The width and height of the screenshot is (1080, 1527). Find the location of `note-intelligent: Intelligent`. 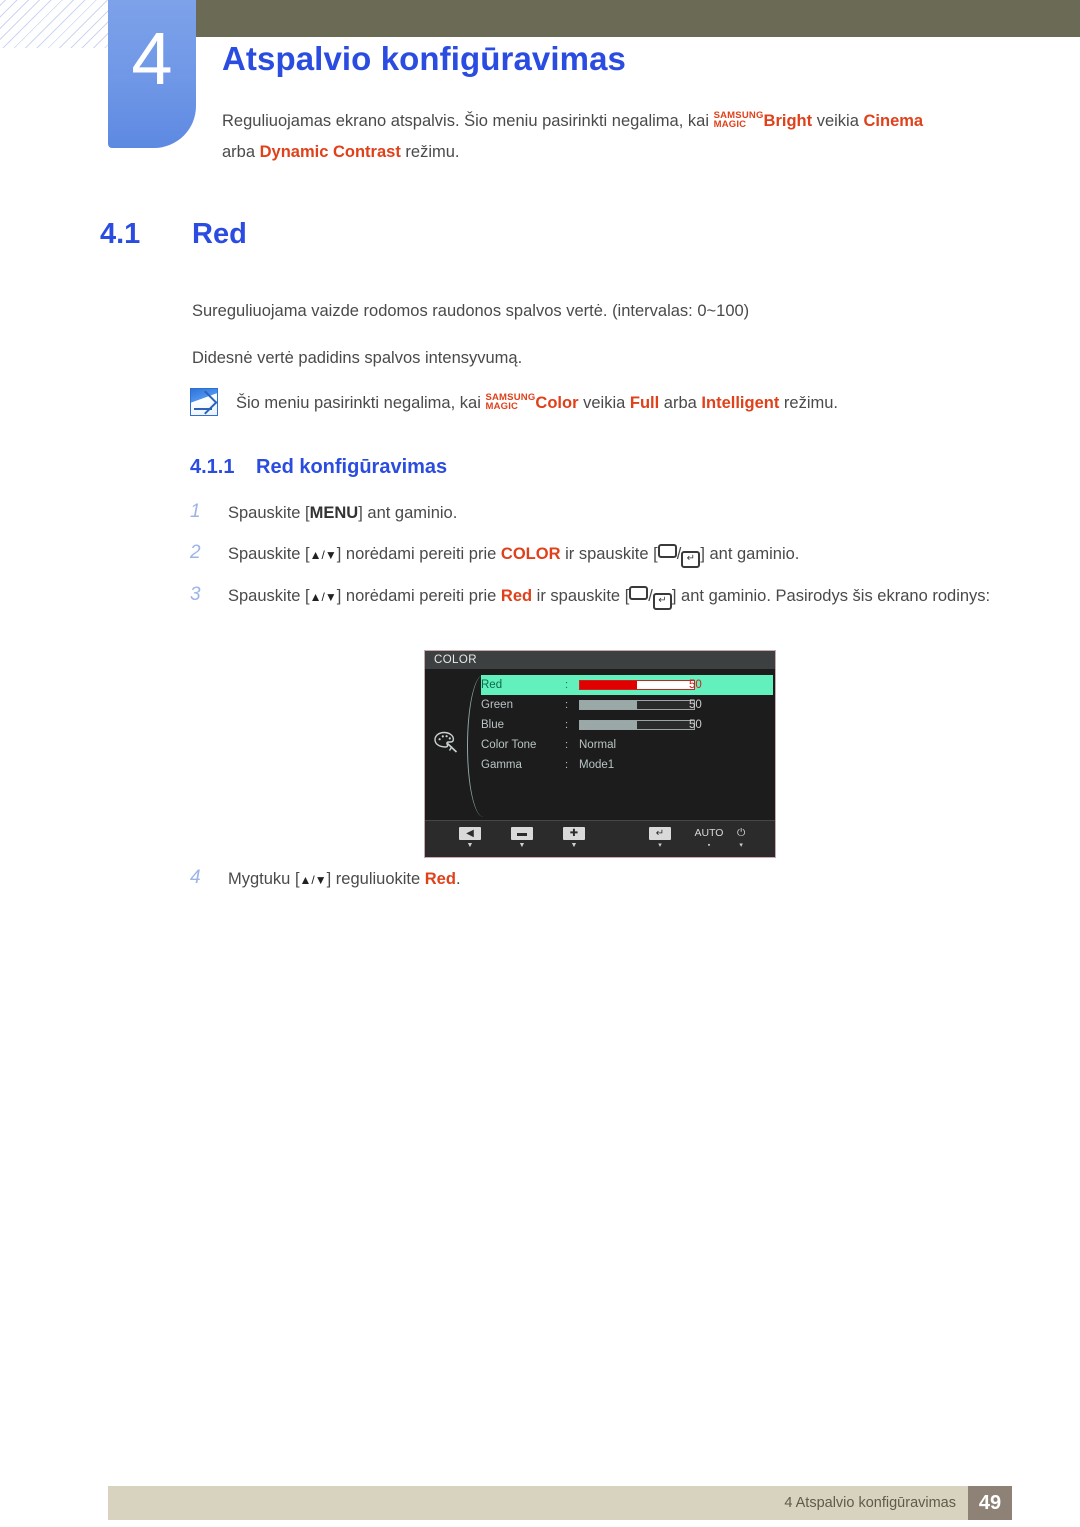

note-intelligent: Intelligent is located at coordinates (740, 403).